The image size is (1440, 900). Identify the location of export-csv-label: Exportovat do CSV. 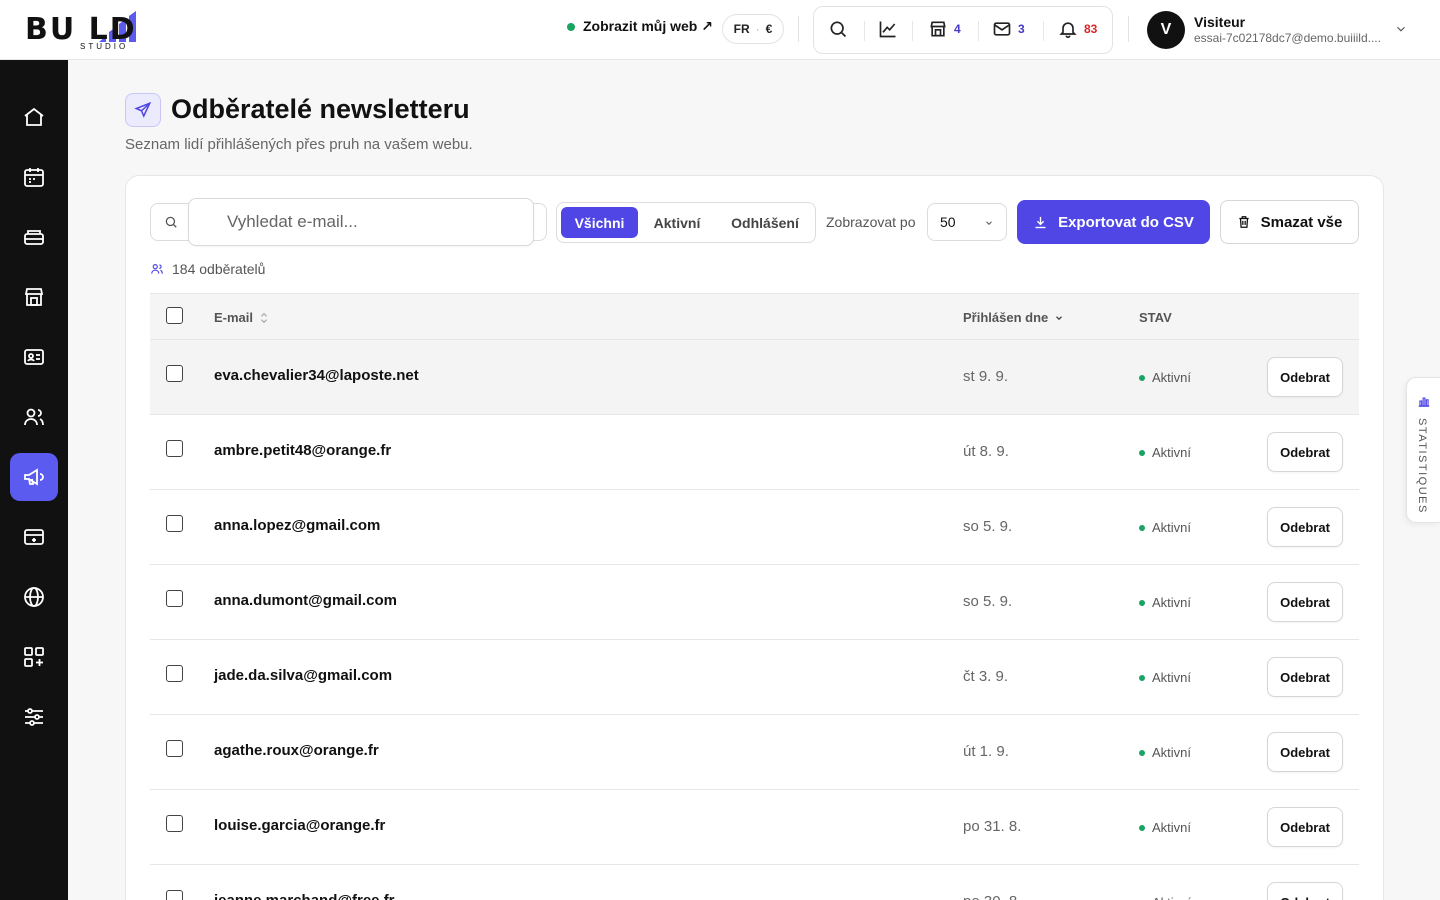
(1126, 222).